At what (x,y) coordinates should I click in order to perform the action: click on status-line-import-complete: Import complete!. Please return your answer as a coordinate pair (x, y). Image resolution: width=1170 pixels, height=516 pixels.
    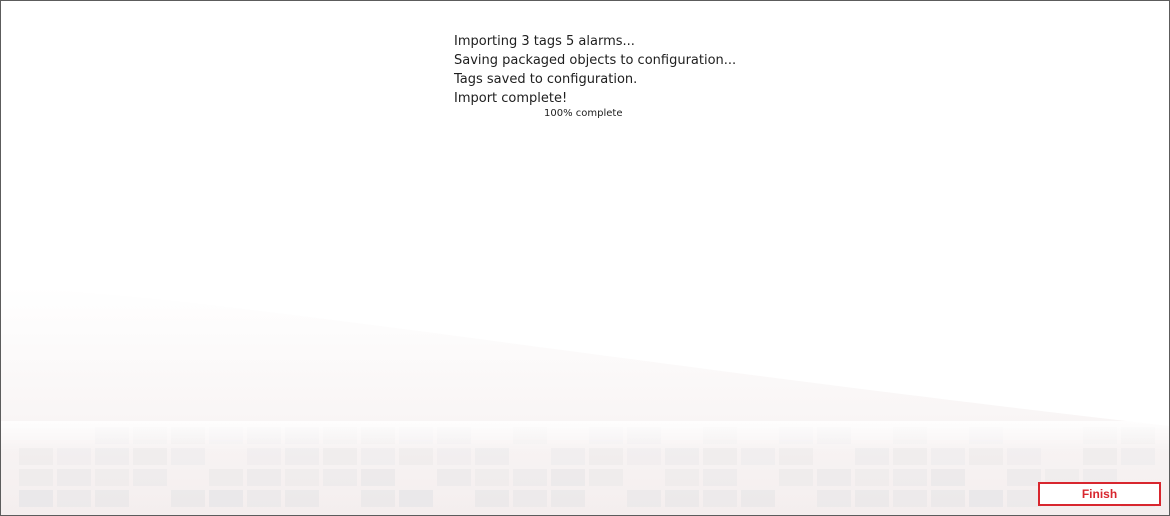
    Looking at the image, I should click on (511, 98).